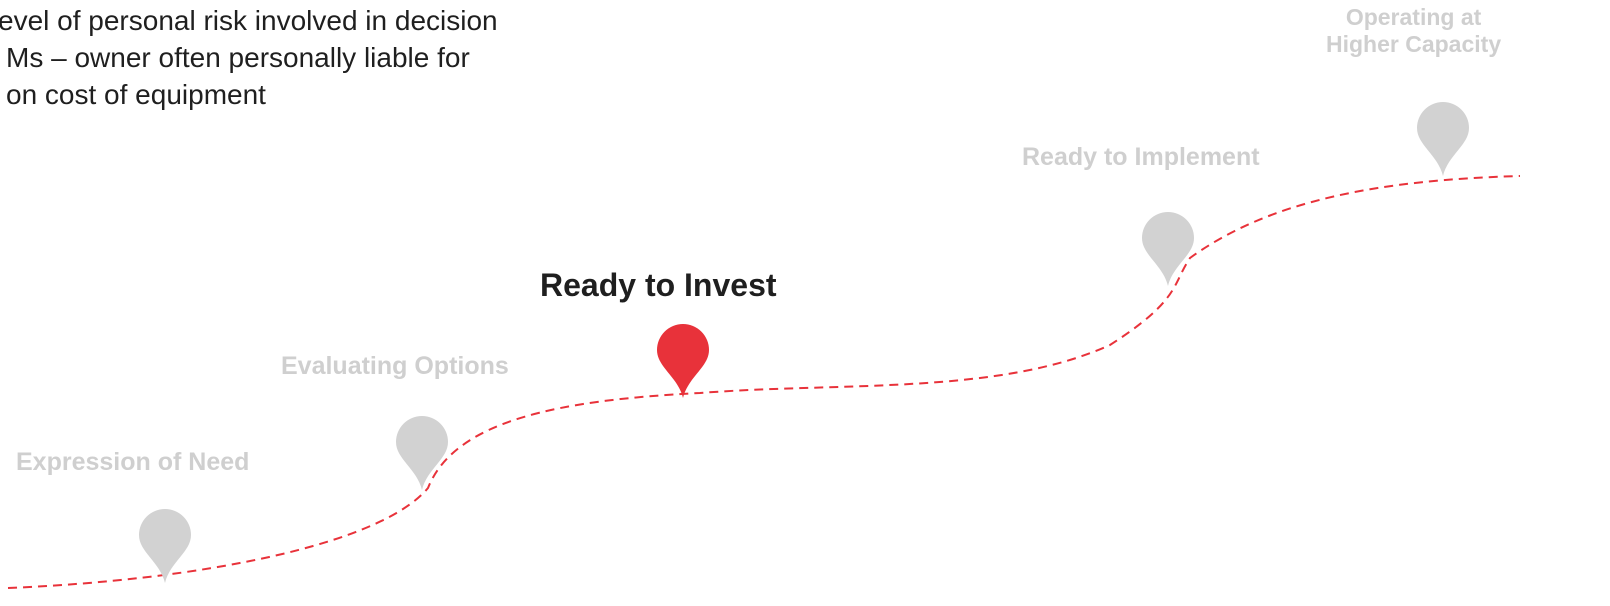 The height and width of the screenshot is (606, 1610). Describe the element at coordinates (1414, 44) in the screenshot. I see `stage-label-line-2: Higher Capacity` at that location.